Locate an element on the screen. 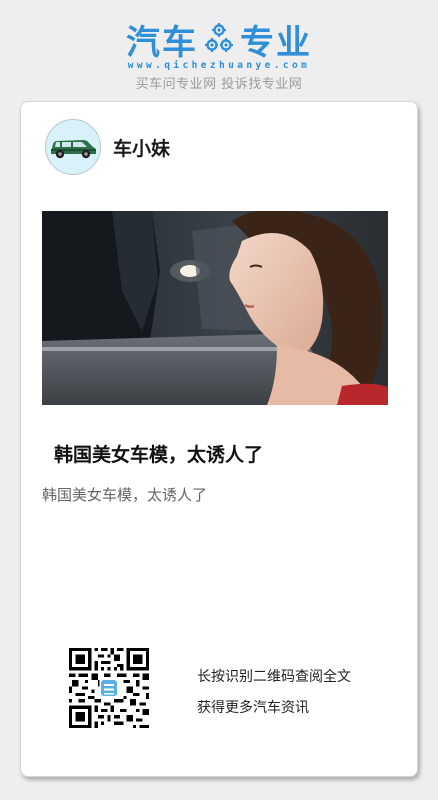  avatar is located at coordinates (73, 147).